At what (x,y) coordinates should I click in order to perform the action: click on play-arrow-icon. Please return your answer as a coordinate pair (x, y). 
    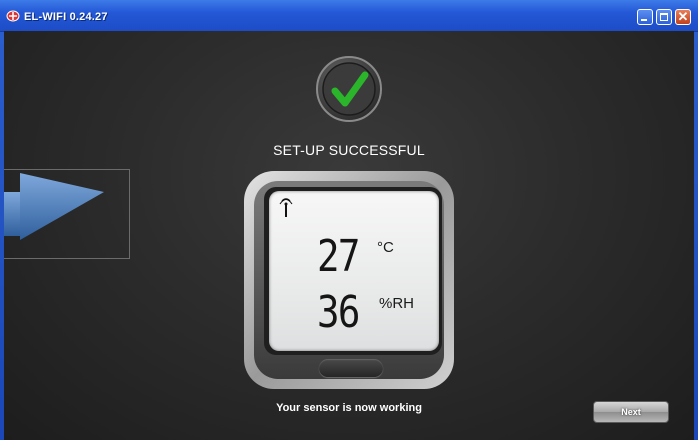
    Looking at the image, I should click on (54, 206).